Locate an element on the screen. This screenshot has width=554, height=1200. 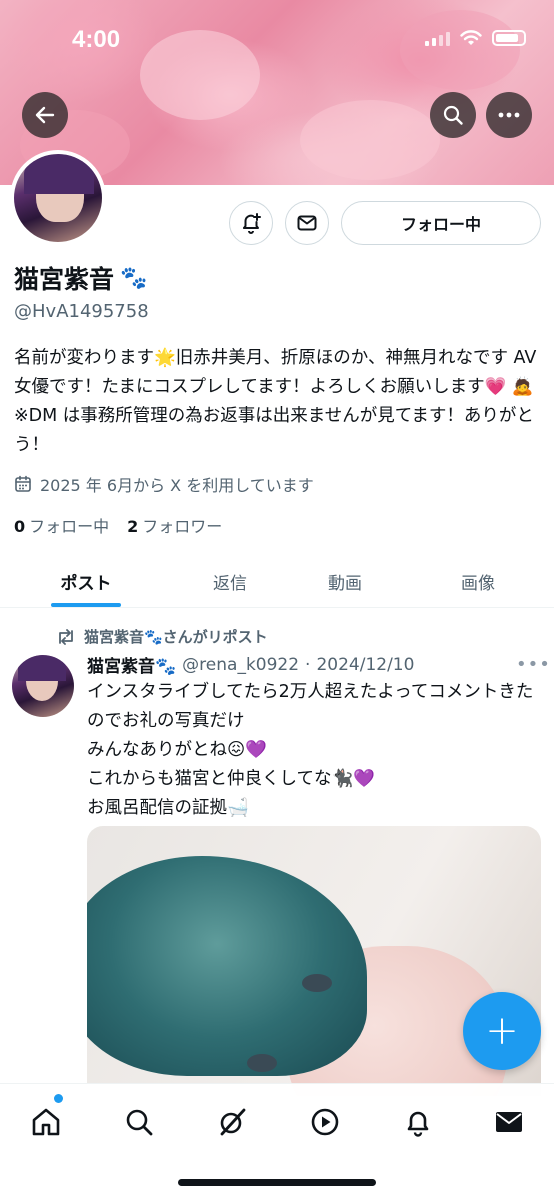
tab-replies: 返信 is located at coordinates (230, 581).